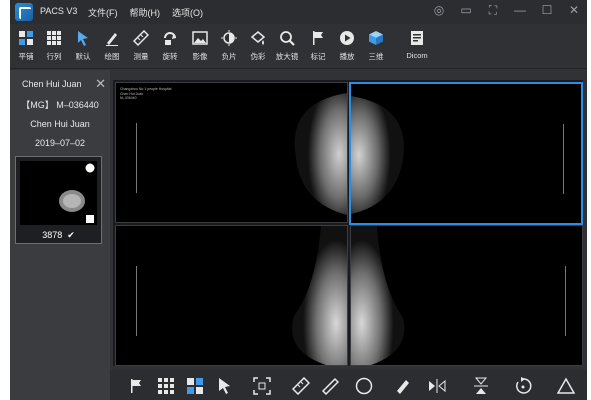  I want to click on maximize-icon: ☐, so click(547, 10).